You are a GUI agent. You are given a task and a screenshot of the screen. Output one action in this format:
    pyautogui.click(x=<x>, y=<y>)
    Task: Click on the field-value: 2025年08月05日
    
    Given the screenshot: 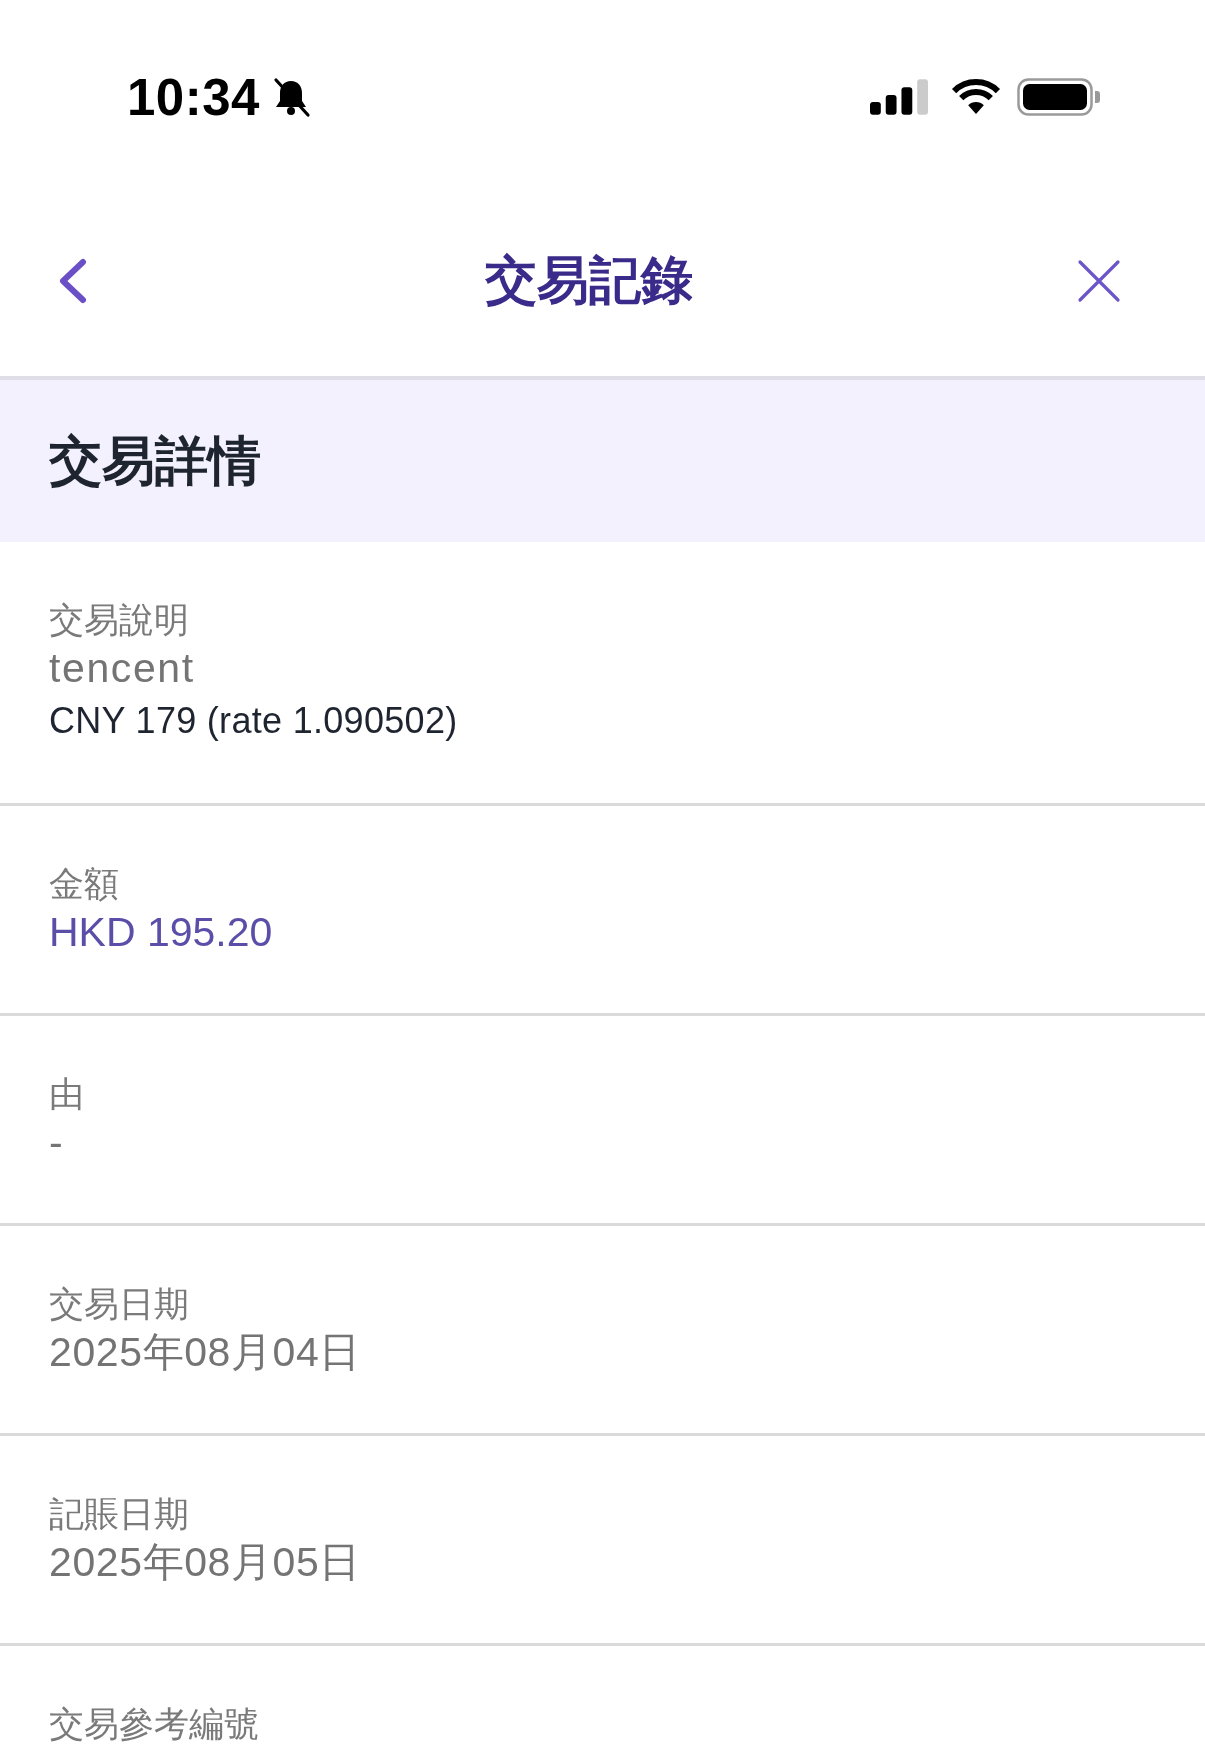 What is the action you would take?
    pyautogui.click(x=205, y=1562)
    